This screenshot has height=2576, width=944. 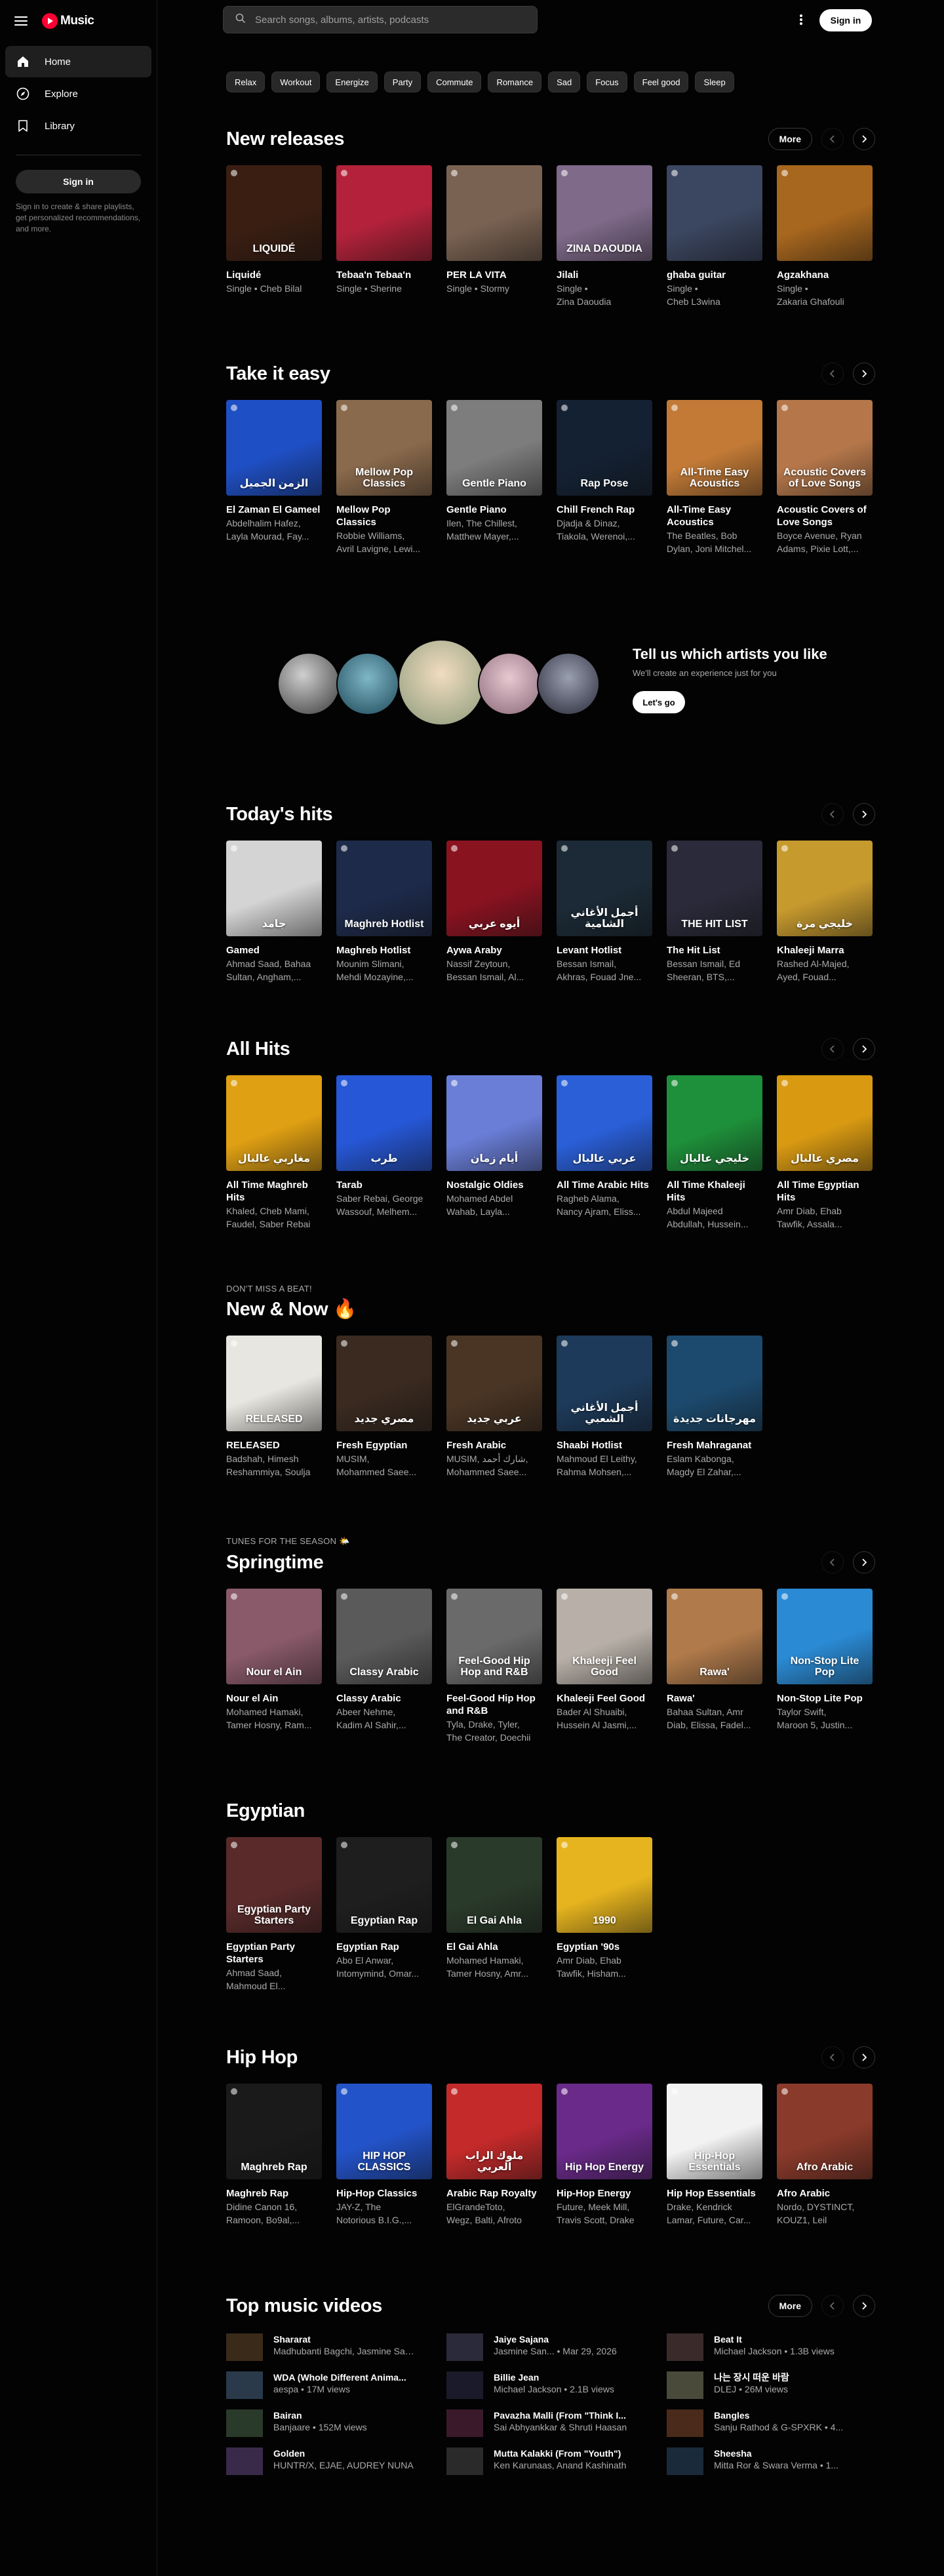 I want to click on video-title: Bangles, so click(x=786, y=2415).